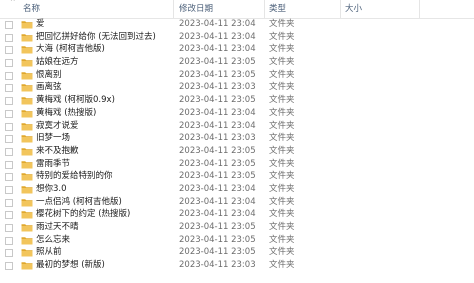 The image size is (474, 283). I want to click on file-name: 姑娘在远方, so click(104, 62).